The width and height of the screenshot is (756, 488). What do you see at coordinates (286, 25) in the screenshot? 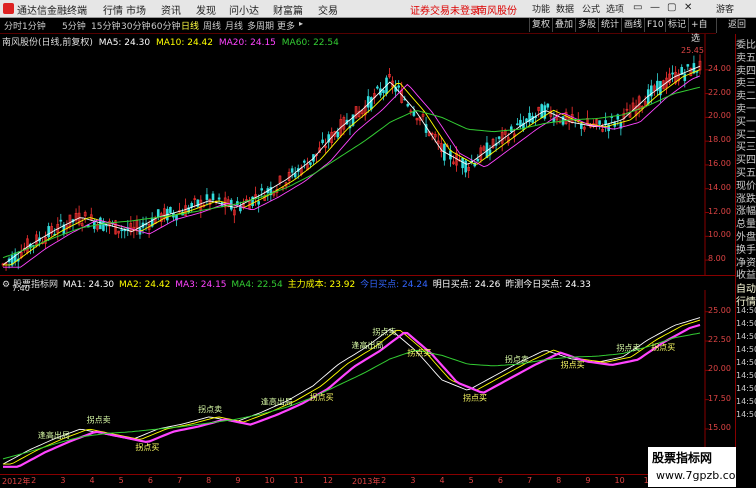
I see `period-tab-more: 更多` at bounding box center [286, 25].